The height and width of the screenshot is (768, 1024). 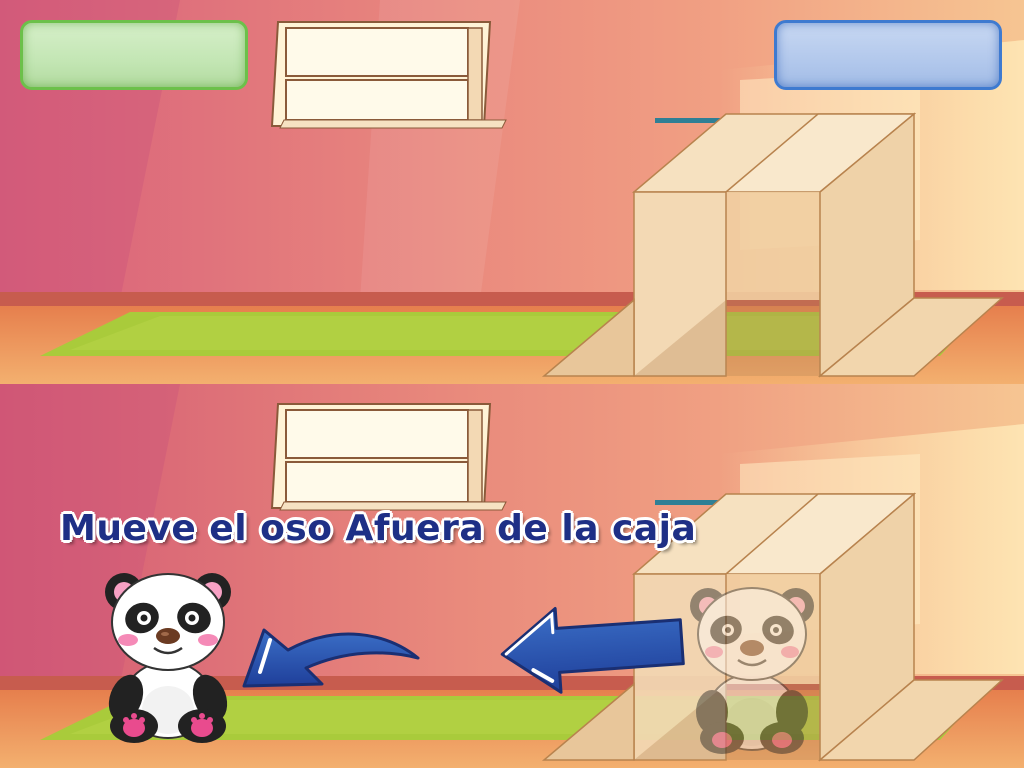 What do you see at coordinates (592, 650) in the screenshot?
I see `arrow-left-icon` at bounding box center [592, 650].